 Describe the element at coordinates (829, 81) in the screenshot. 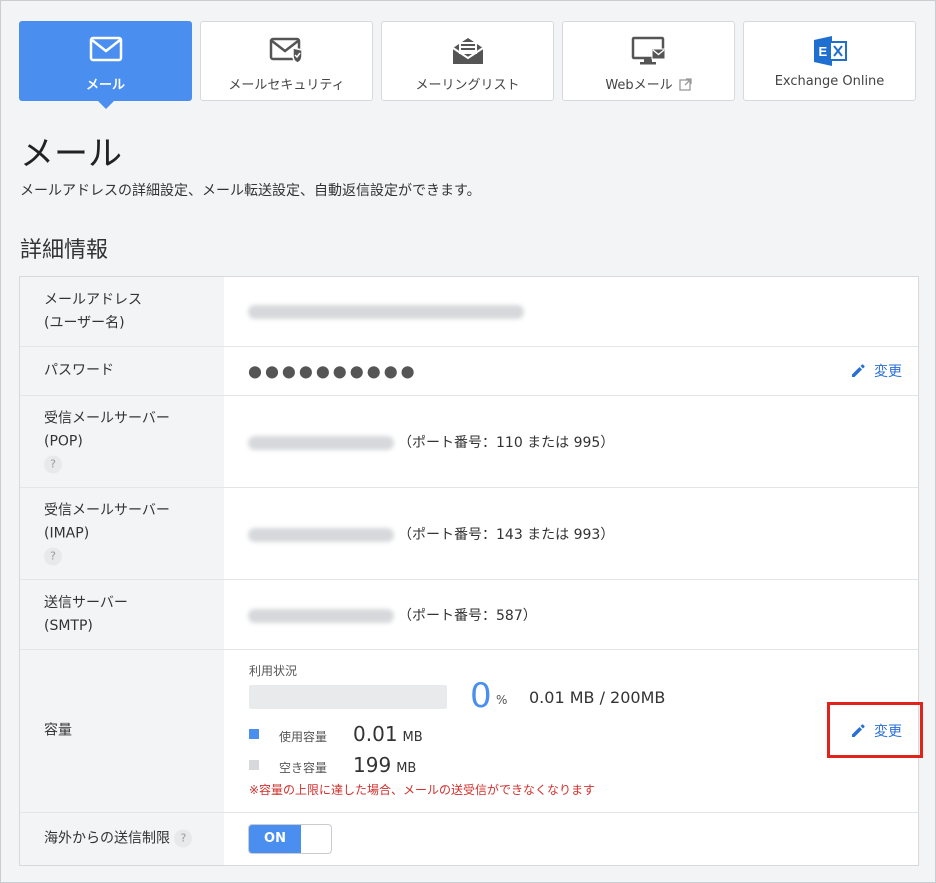

I see `tab-label: Exchange Online` at that location.